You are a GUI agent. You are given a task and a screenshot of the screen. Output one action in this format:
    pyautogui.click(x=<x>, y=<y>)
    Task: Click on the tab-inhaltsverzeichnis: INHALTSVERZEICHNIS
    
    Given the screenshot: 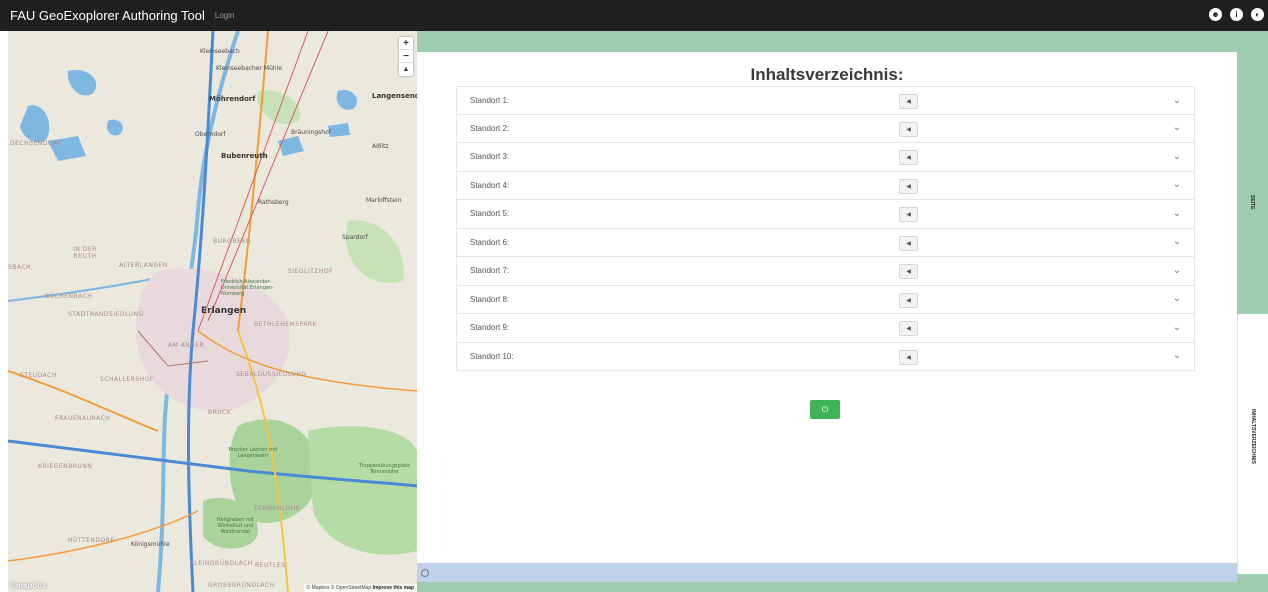 What is the action you would take?
    pyautogui.click(x=1252, y=444)
    